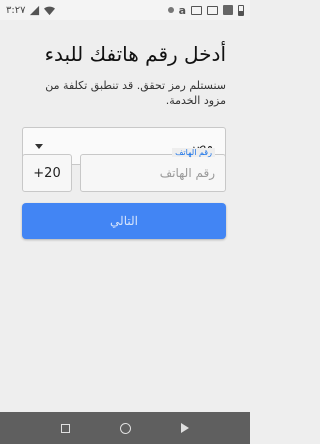  What do you see at coordinates (228, 10) in the screenshot?
I see `notification-square-icon` at bounding box center [228, 10].